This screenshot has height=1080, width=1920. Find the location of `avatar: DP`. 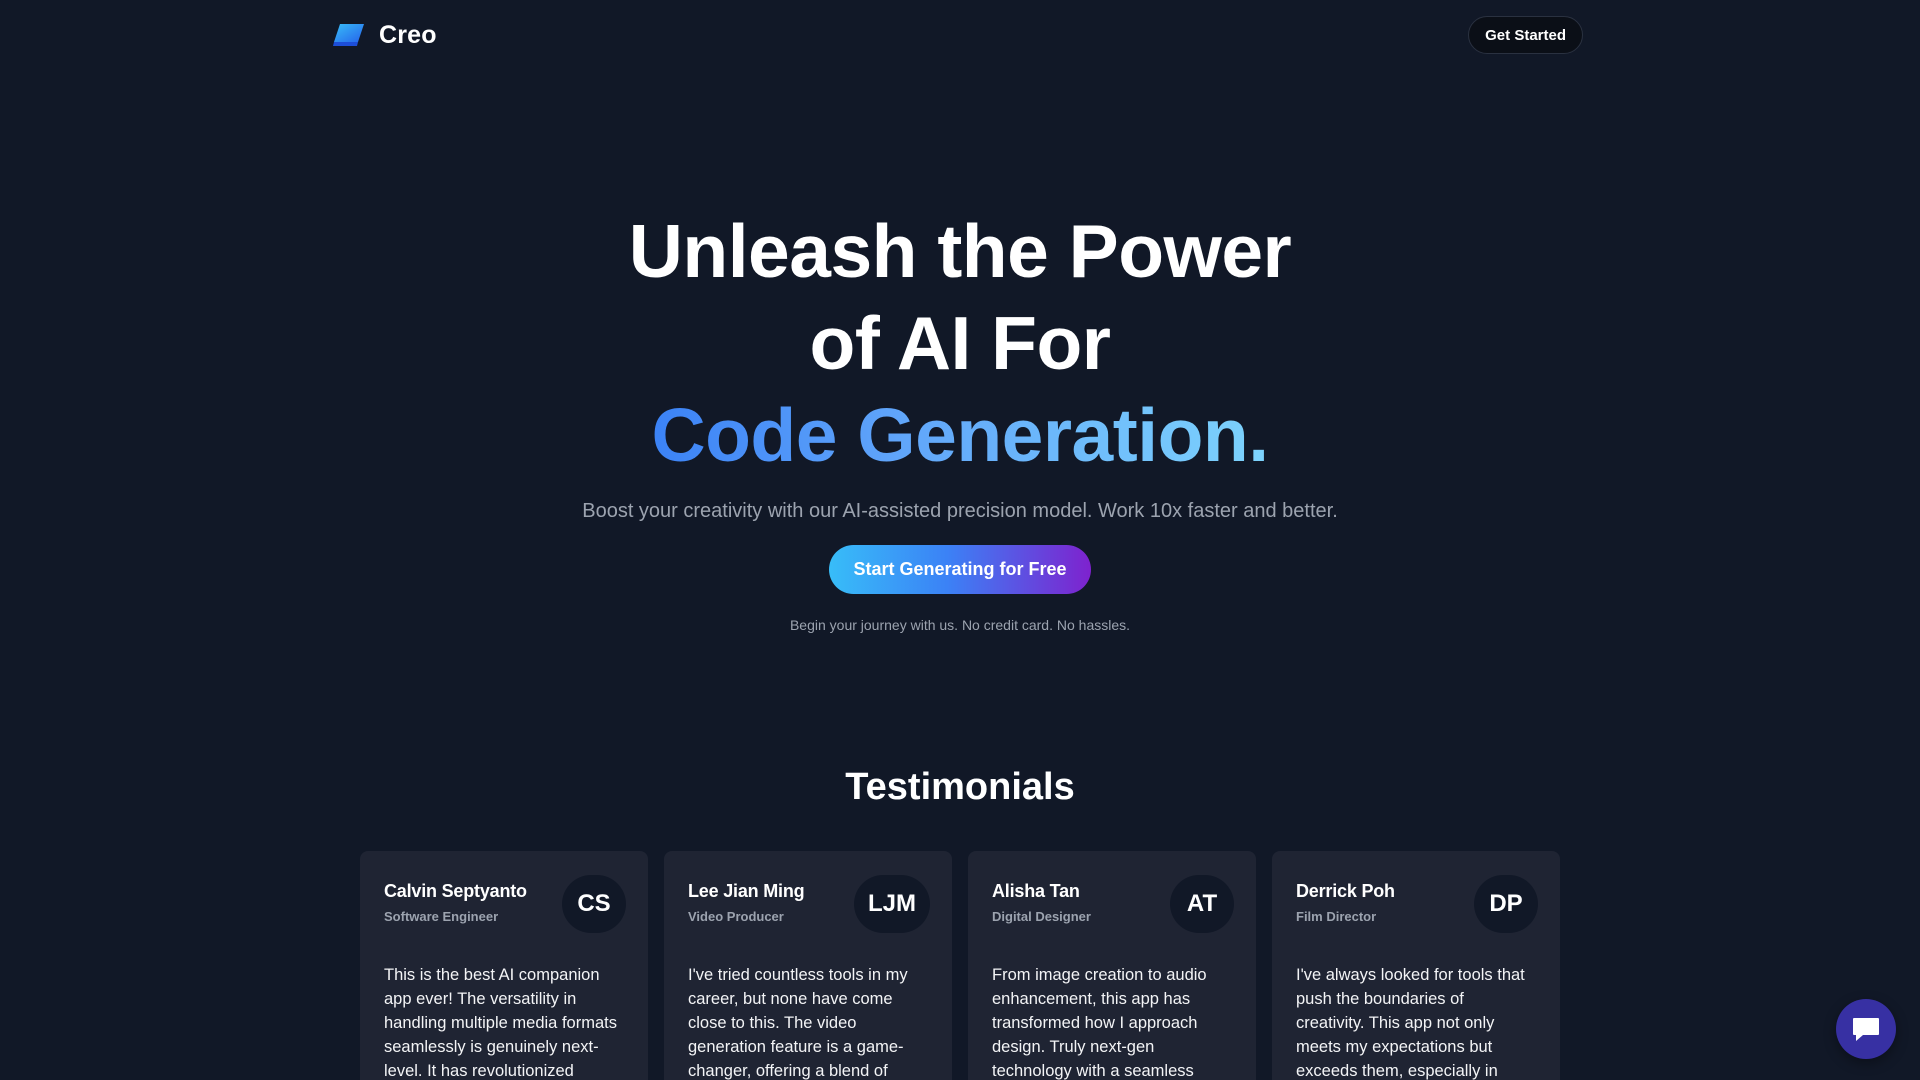

avatar: DP is located at coordinates (1506, 904).